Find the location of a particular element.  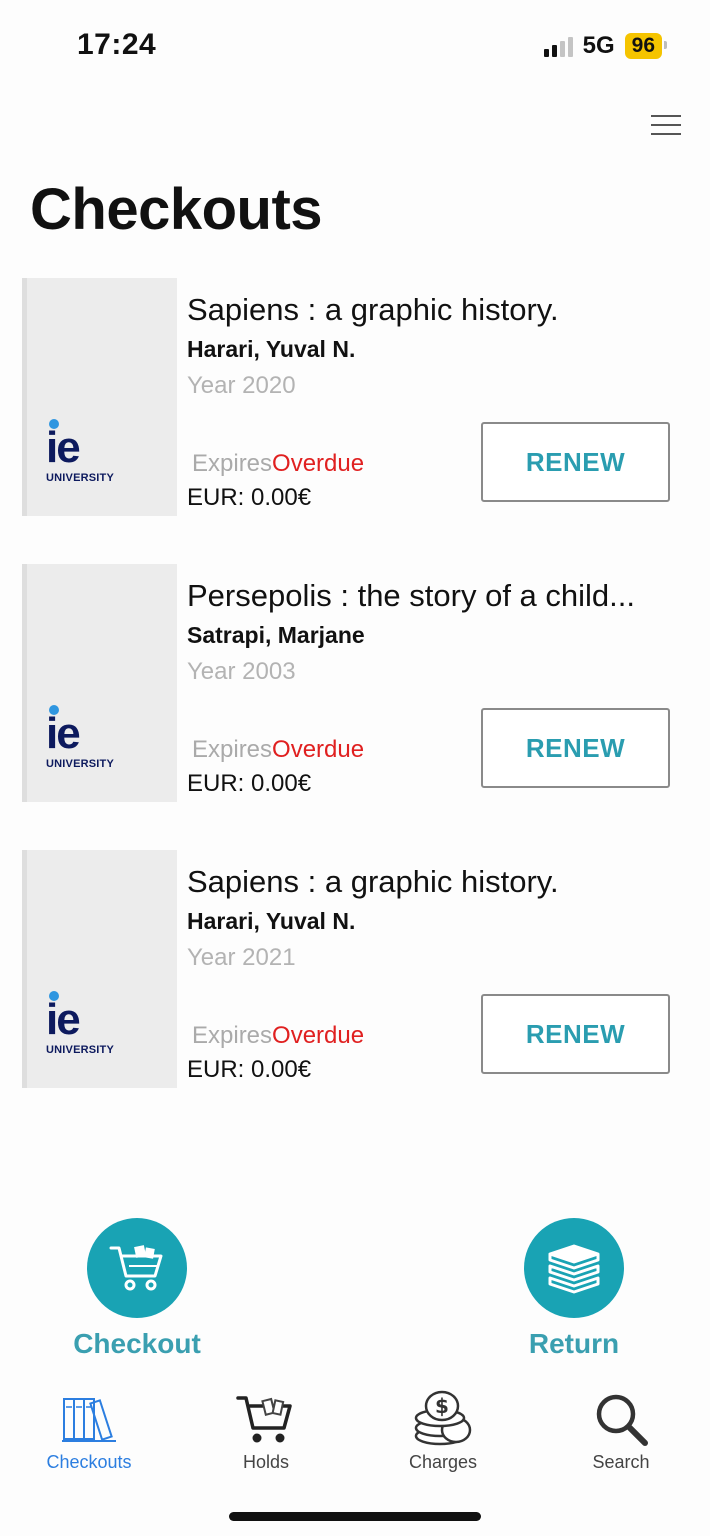

tab-label: Holds is located at coordinates (266, 1462).